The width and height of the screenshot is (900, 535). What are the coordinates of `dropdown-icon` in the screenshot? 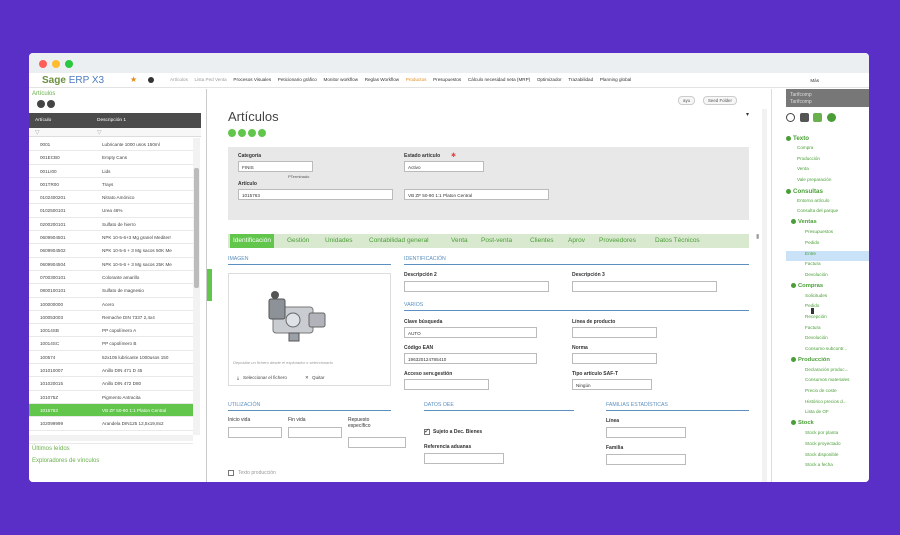 It's located at (151, 80).